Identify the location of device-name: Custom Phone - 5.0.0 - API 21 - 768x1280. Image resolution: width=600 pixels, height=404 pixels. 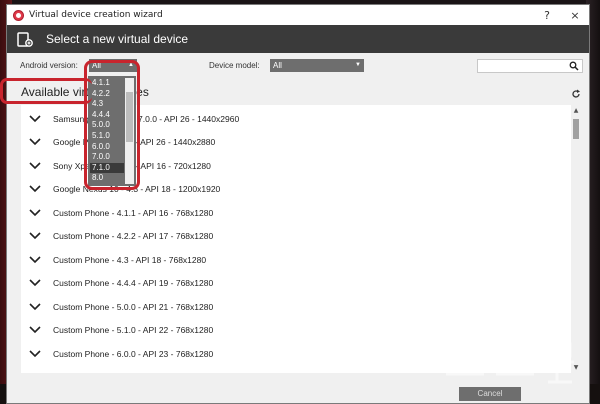
(133, 306).